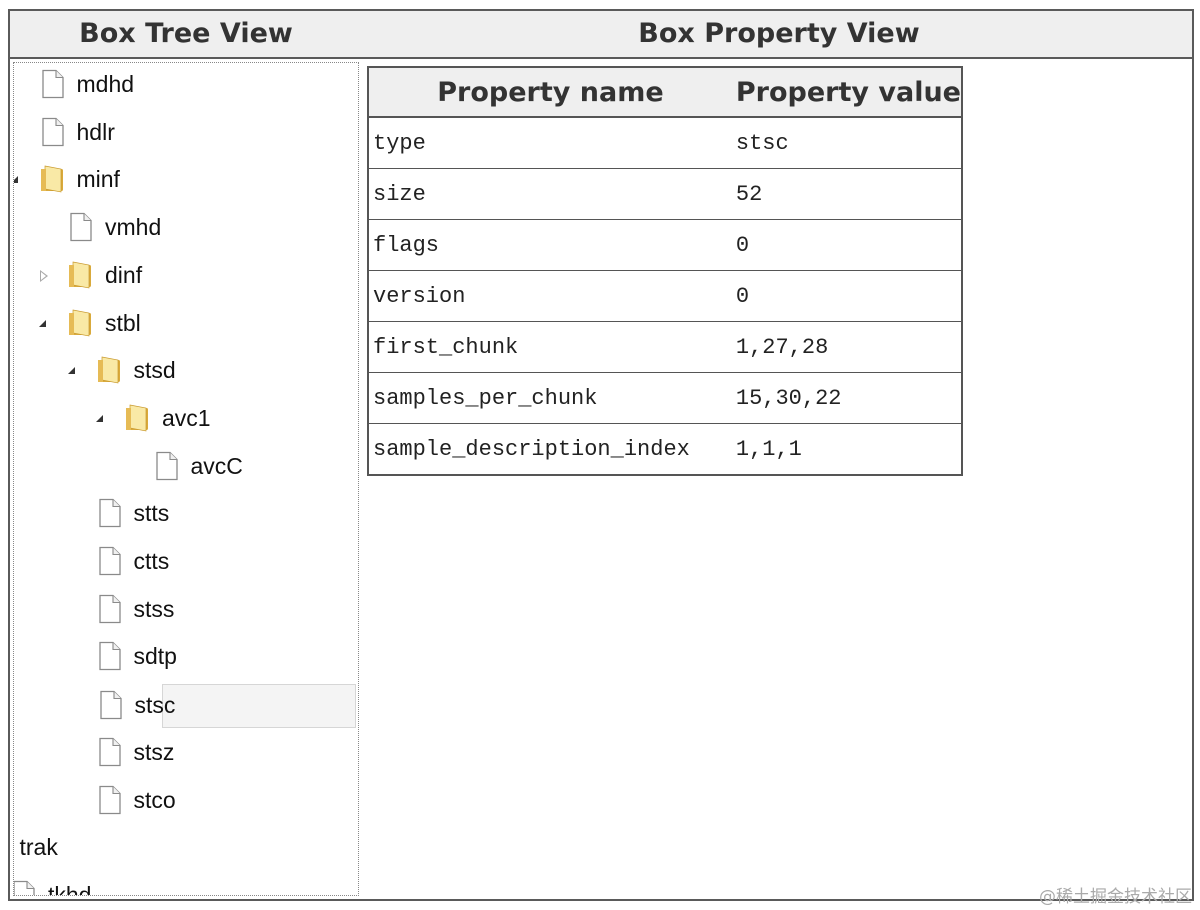  Describe the element at coordinates (550, 245) in the screenshot. I see `property-name-cell: flags` at that location.